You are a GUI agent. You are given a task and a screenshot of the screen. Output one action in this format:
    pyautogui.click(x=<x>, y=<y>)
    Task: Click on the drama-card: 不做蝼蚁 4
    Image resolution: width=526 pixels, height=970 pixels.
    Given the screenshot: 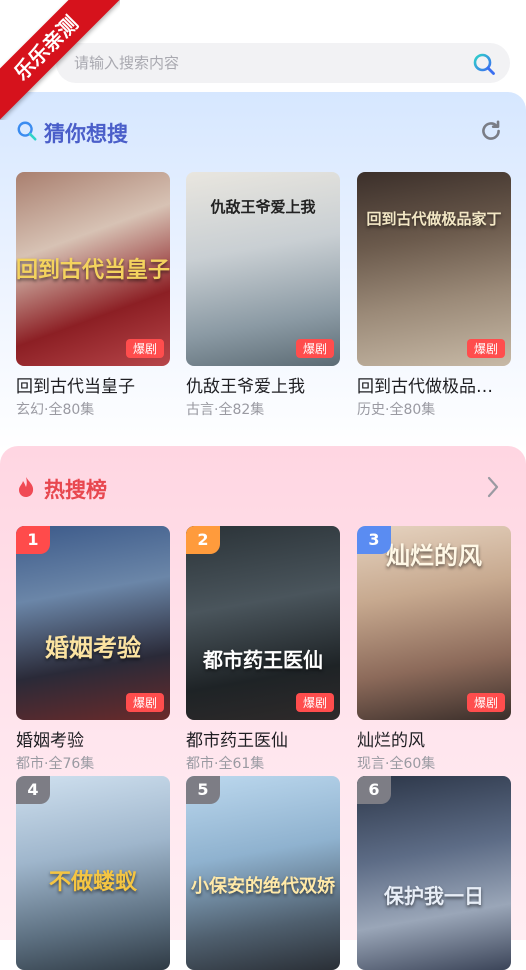 What is the action you would take?
    pyautogui.click(x=93, y=873)
    